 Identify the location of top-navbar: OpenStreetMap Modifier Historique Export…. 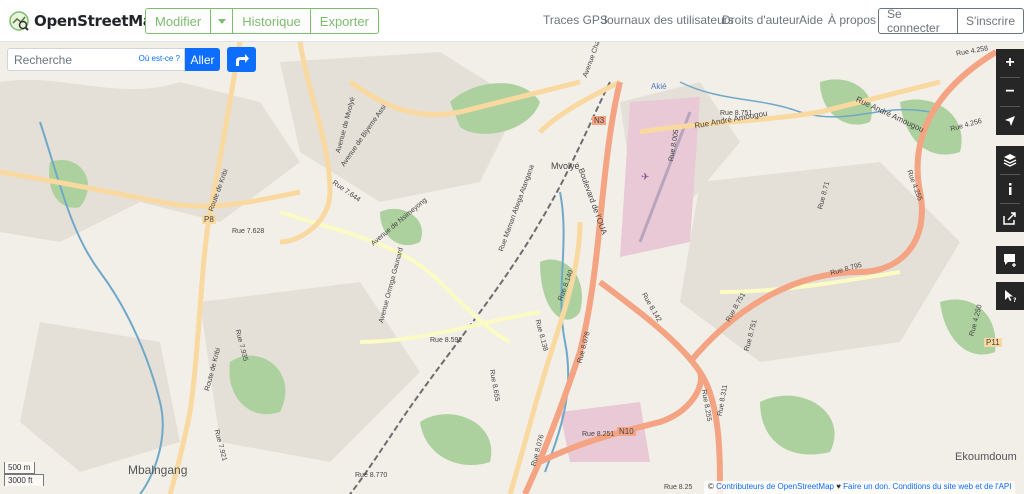
(512, 21).